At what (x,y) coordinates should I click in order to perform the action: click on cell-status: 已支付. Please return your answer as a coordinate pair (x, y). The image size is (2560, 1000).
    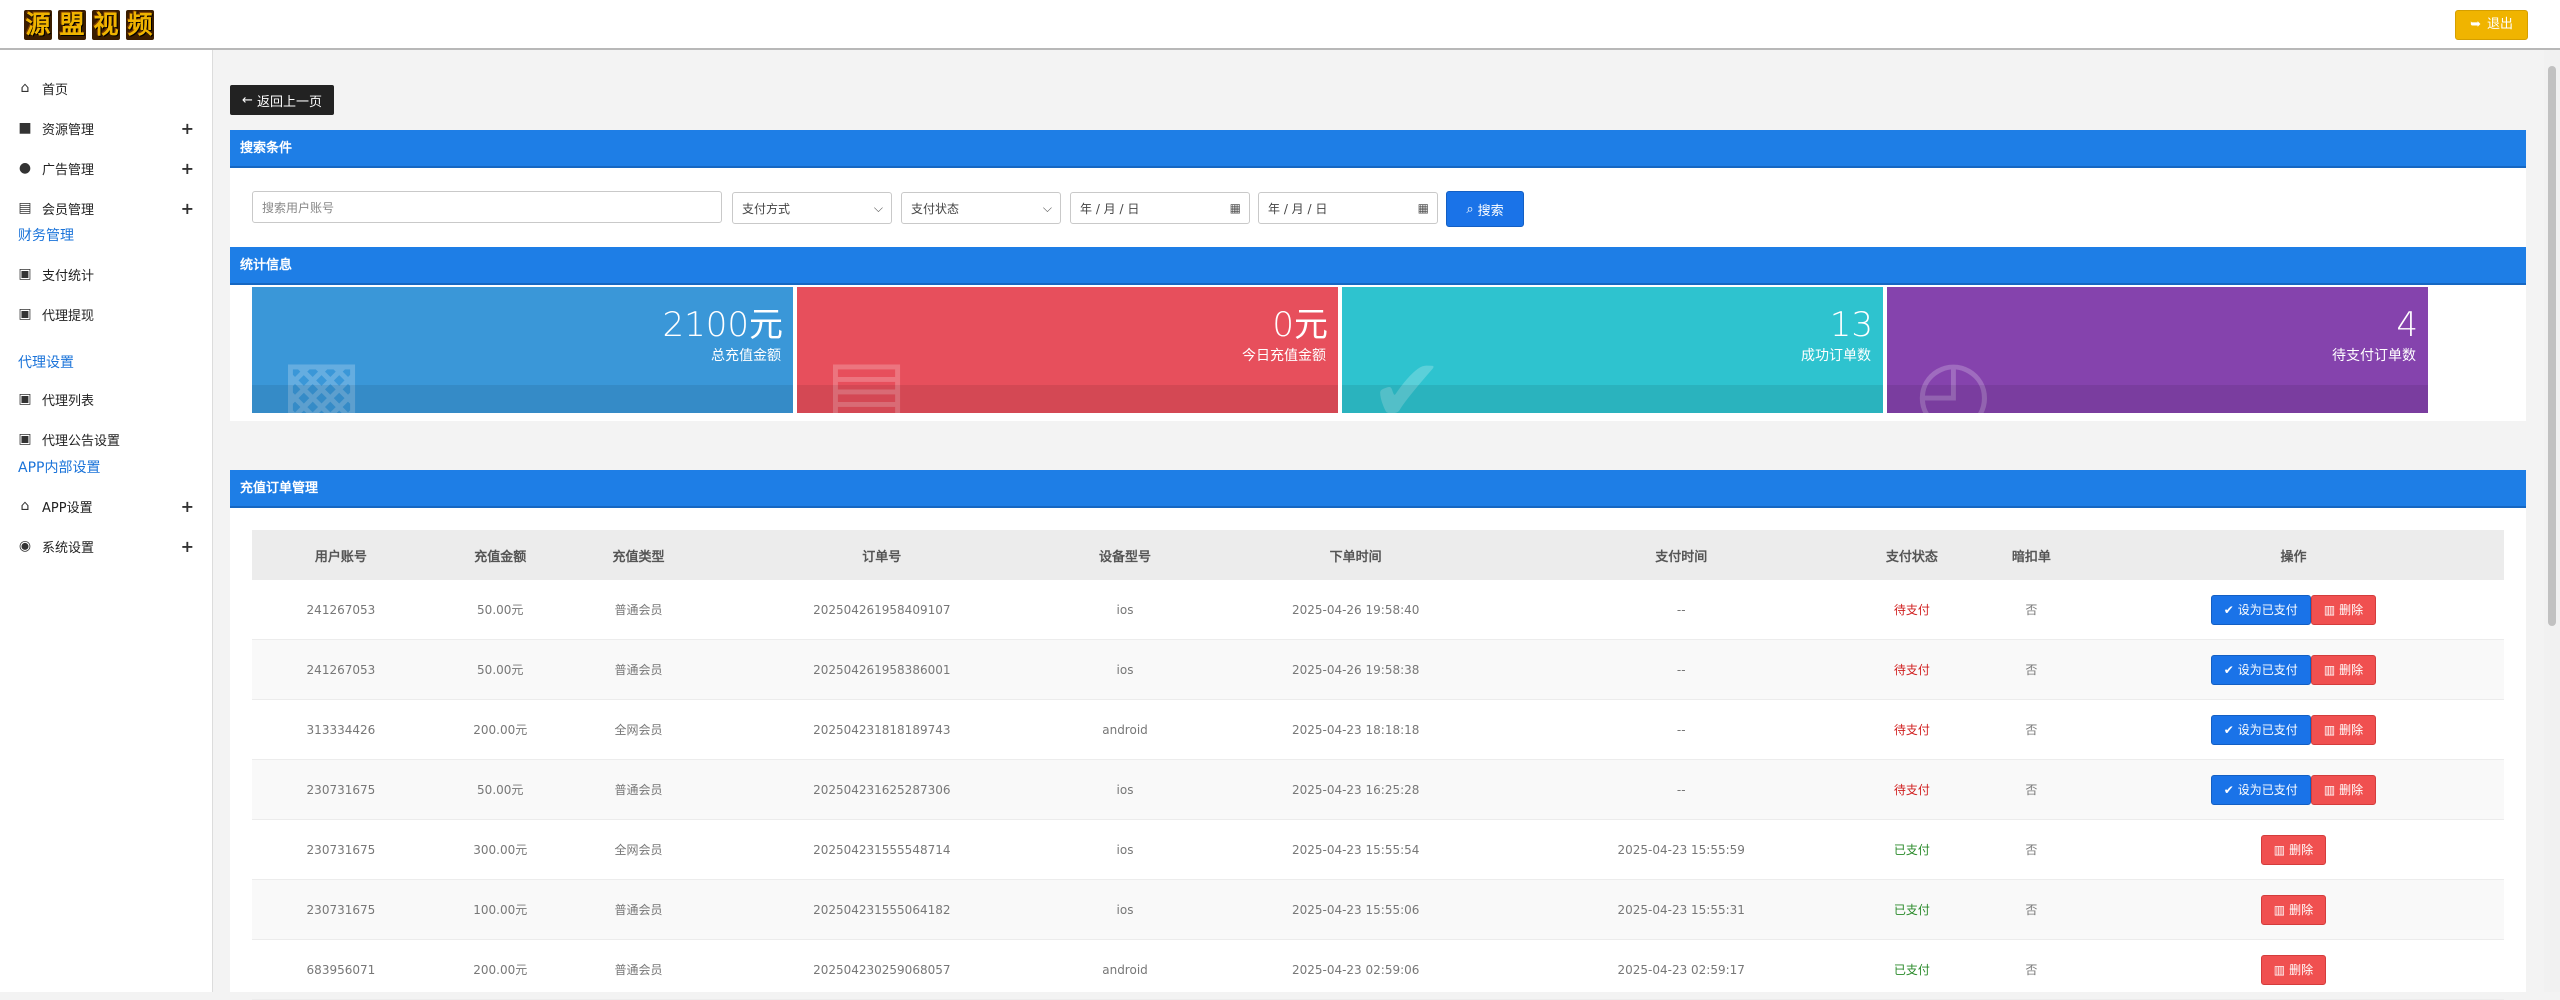
    Looking at the image, I should click on (1911, 849).